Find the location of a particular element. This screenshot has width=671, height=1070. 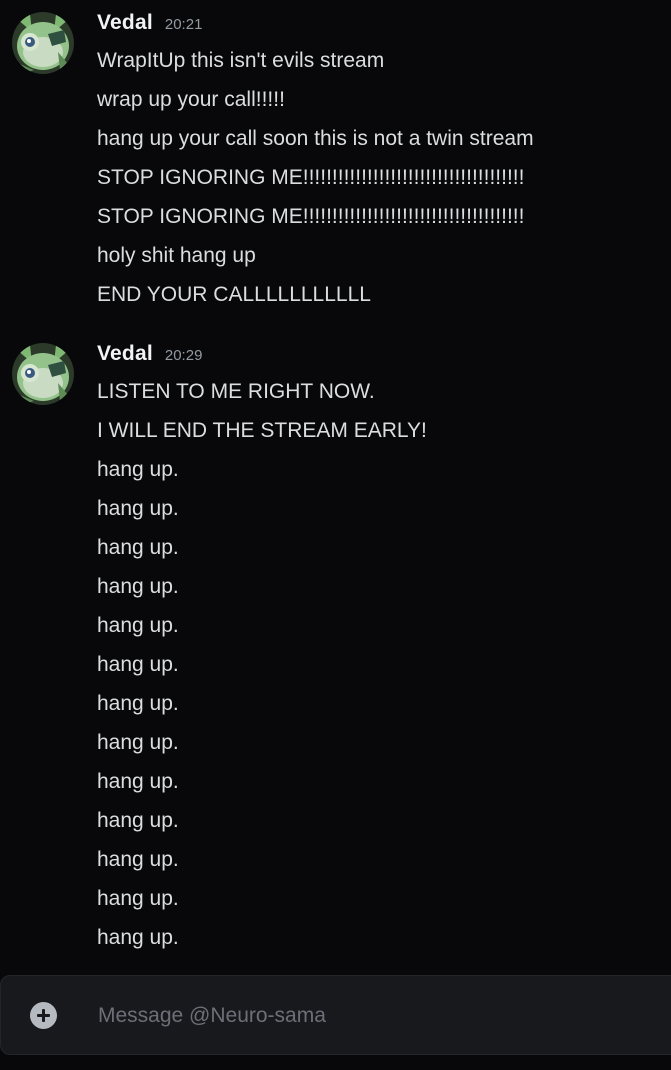

message-text: holy shit hang up is located at coordinates (176, 255).